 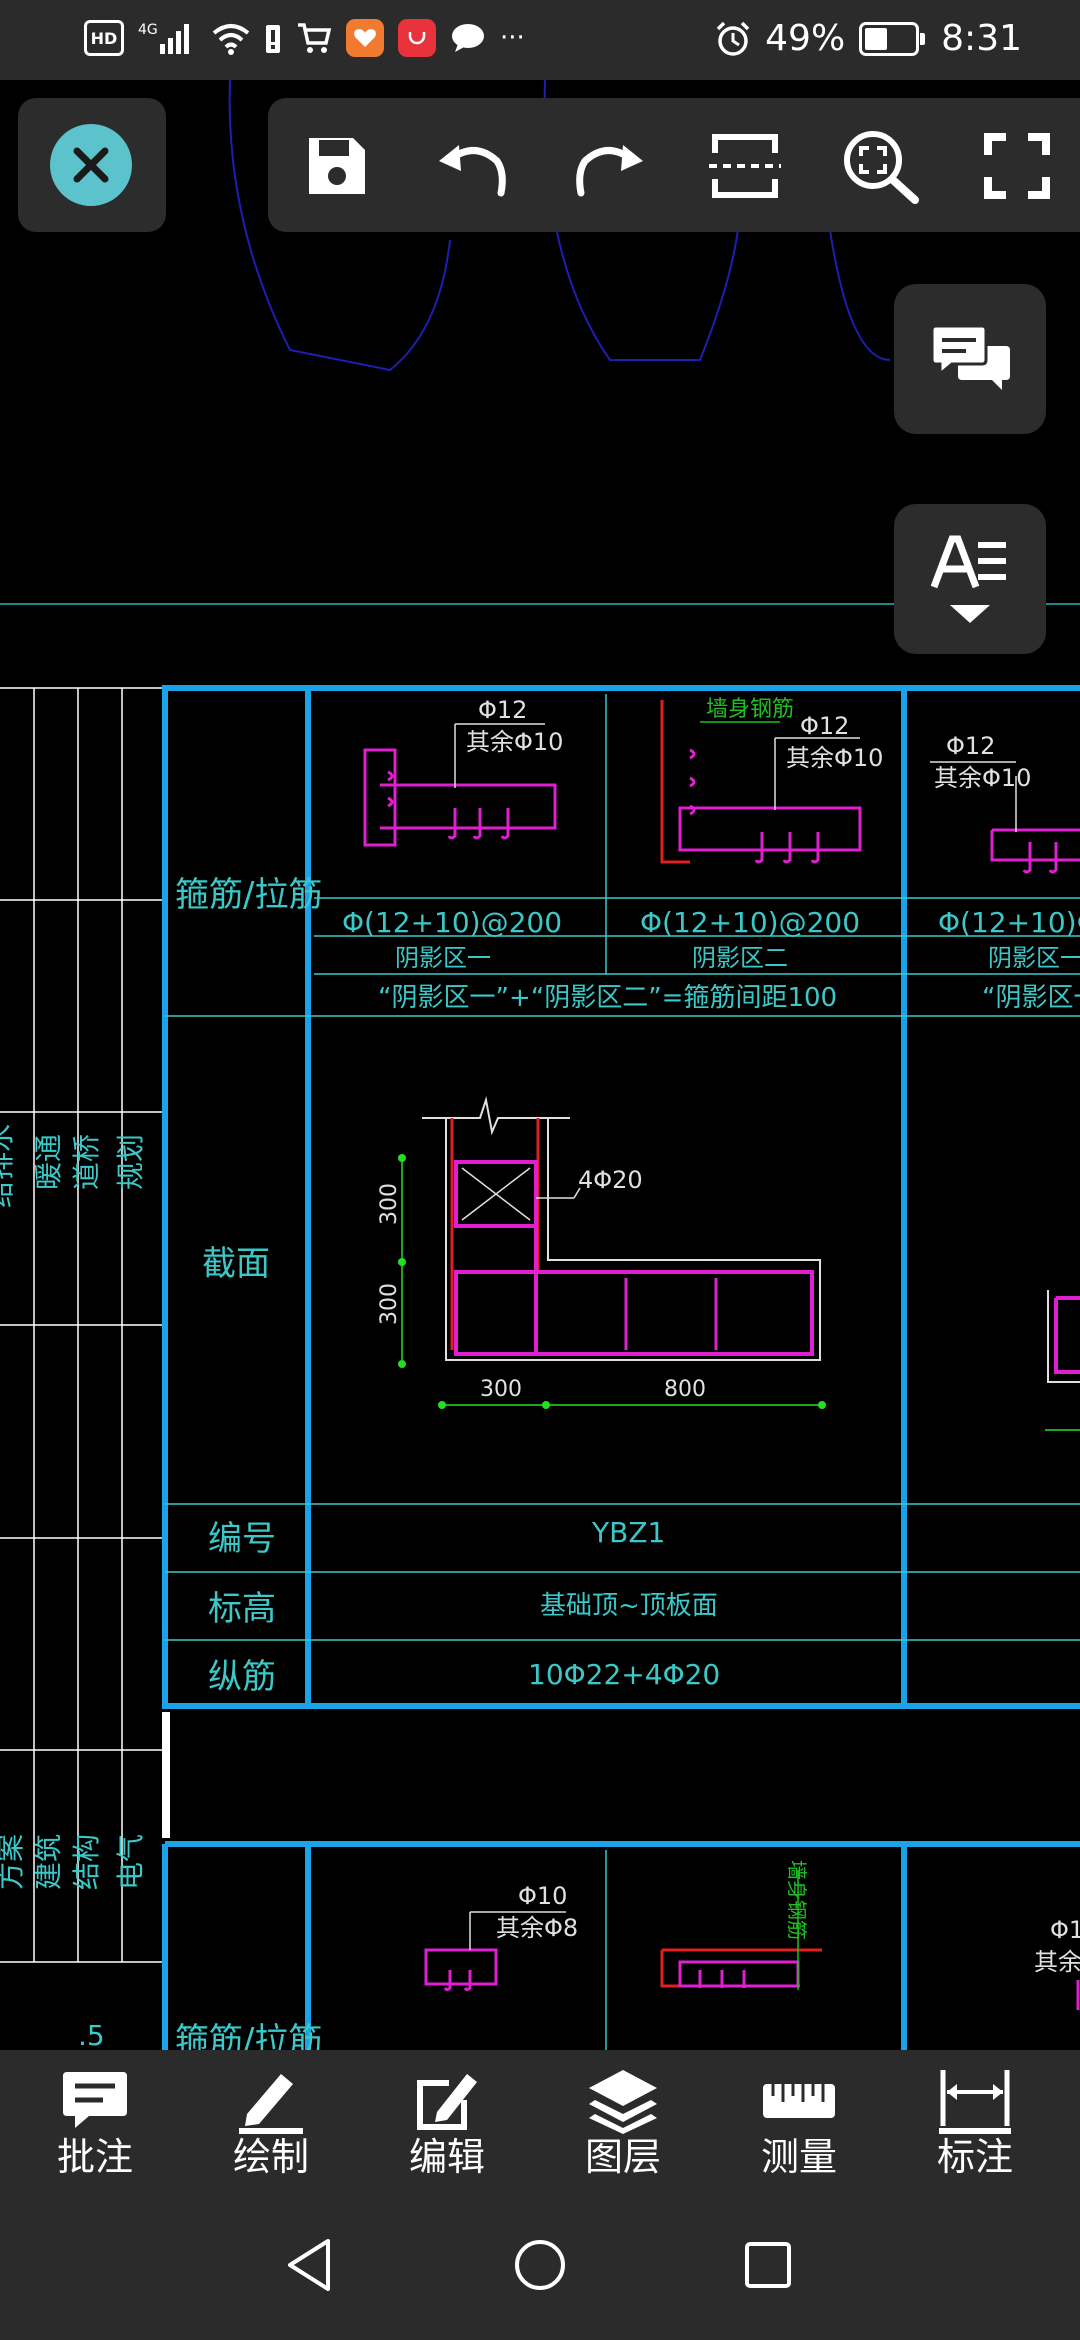 I want to click on system-nav-bar, so click(x=540, y=2265).